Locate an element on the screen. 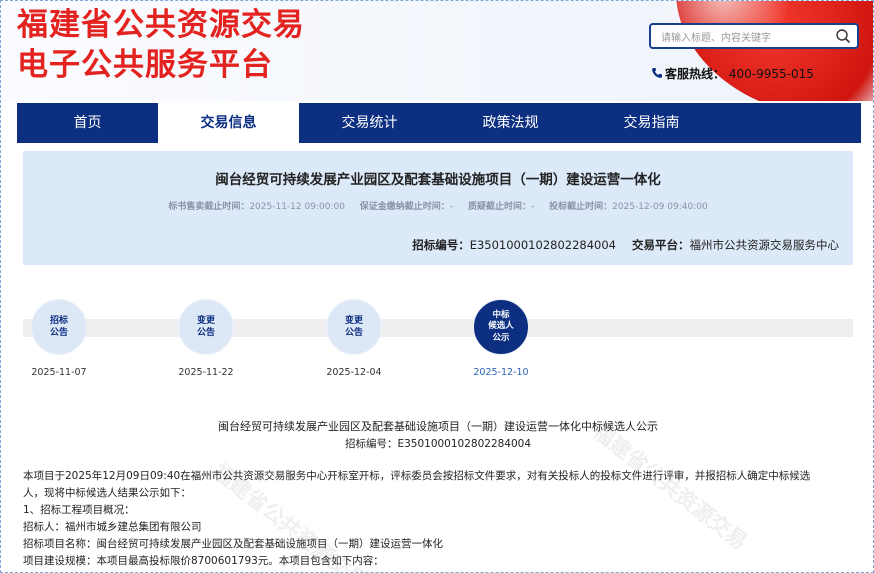 The height and width of the screenshot is (573, 874). timeline-step-label: 中标 候选人 公示 is located at coordinates (501, 326).